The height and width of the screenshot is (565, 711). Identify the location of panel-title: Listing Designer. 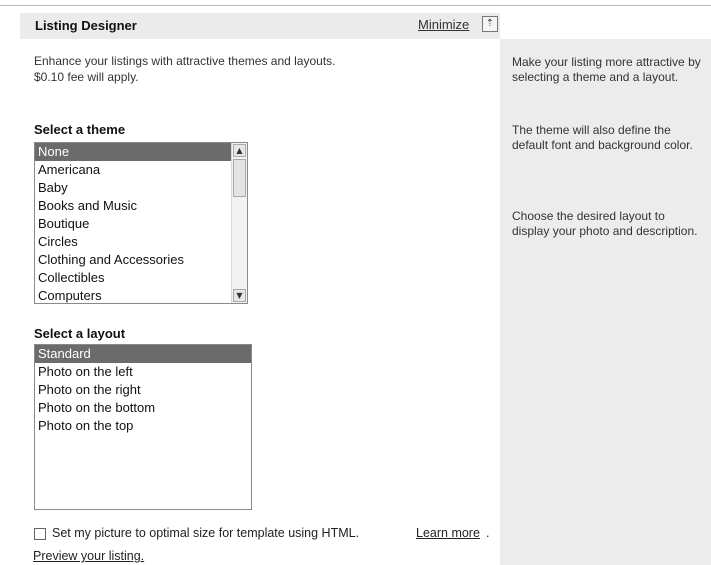
(86, 25).